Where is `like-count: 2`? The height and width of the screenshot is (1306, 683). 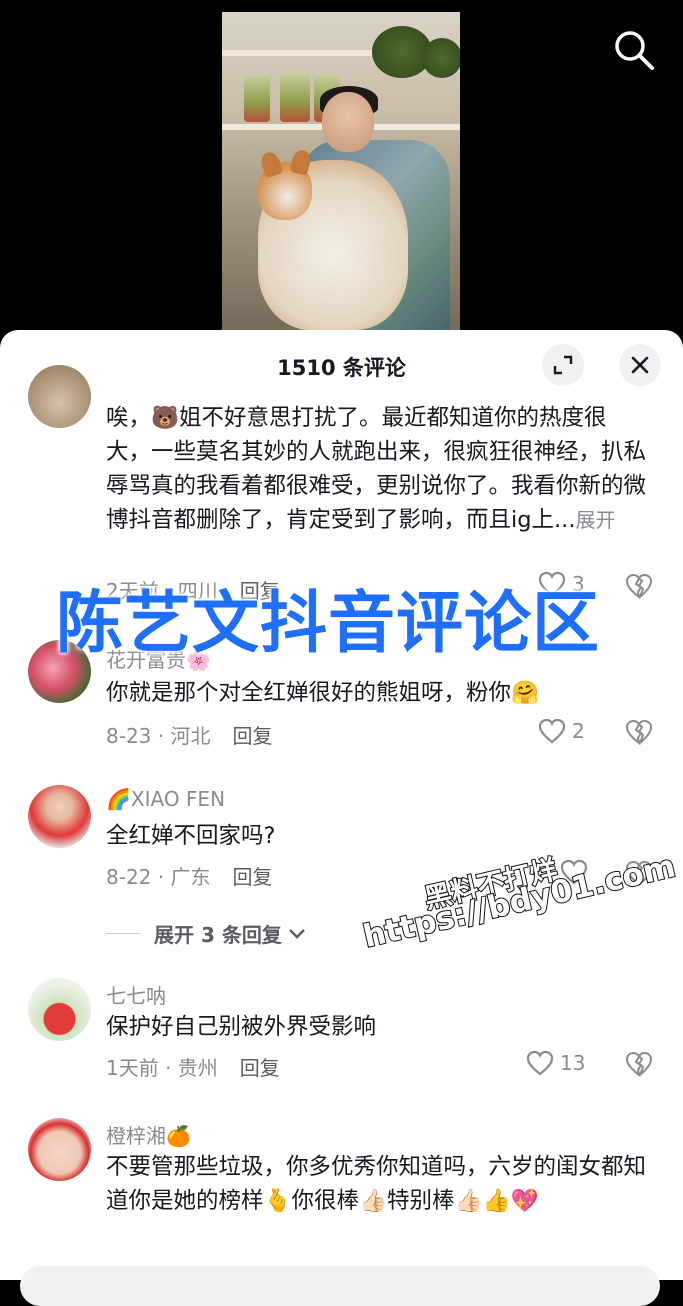
like-count: 2 is located at coordinates (578, 731).